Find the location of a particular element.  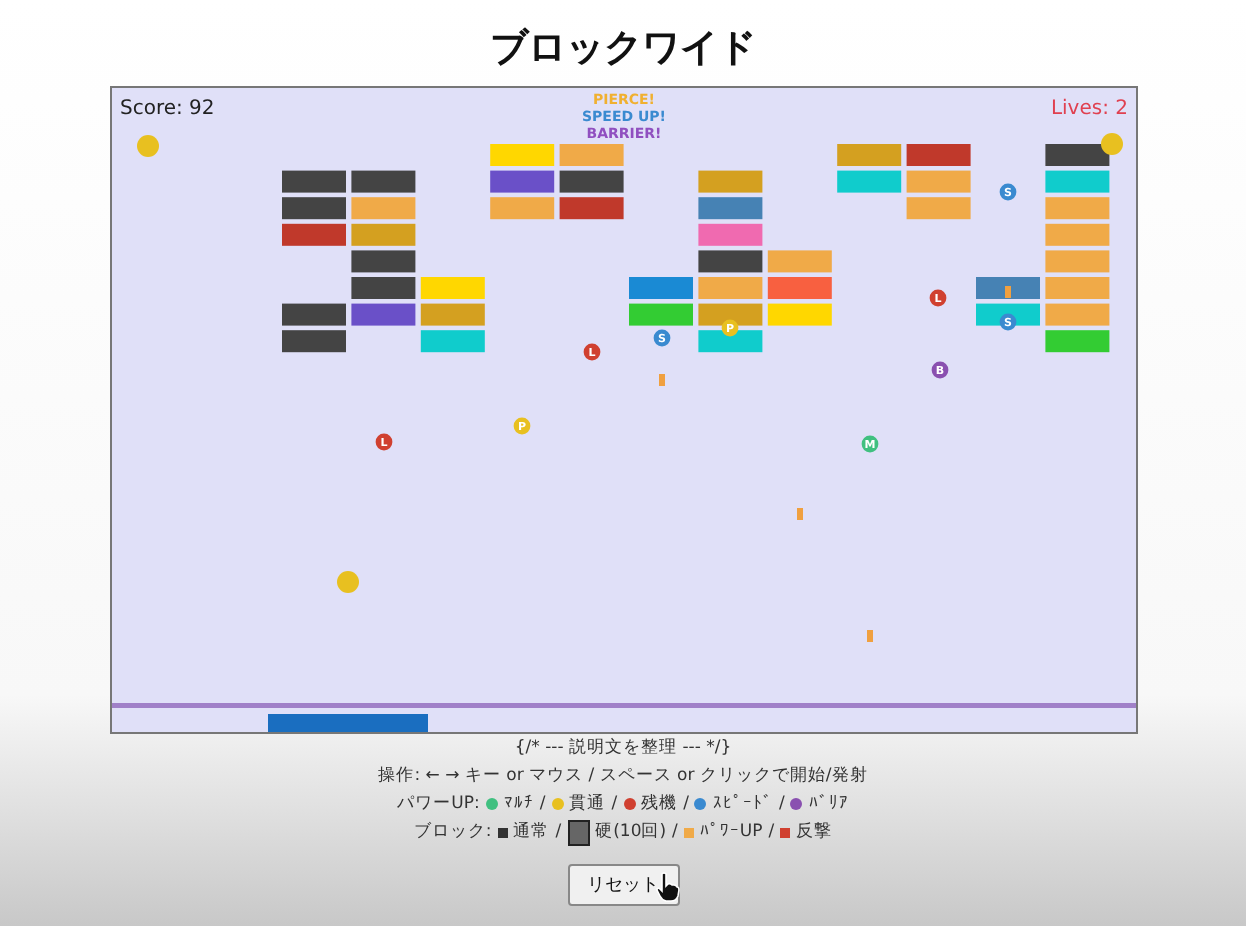

legend-label: パワーUP: is located at coordinates (438, 805).